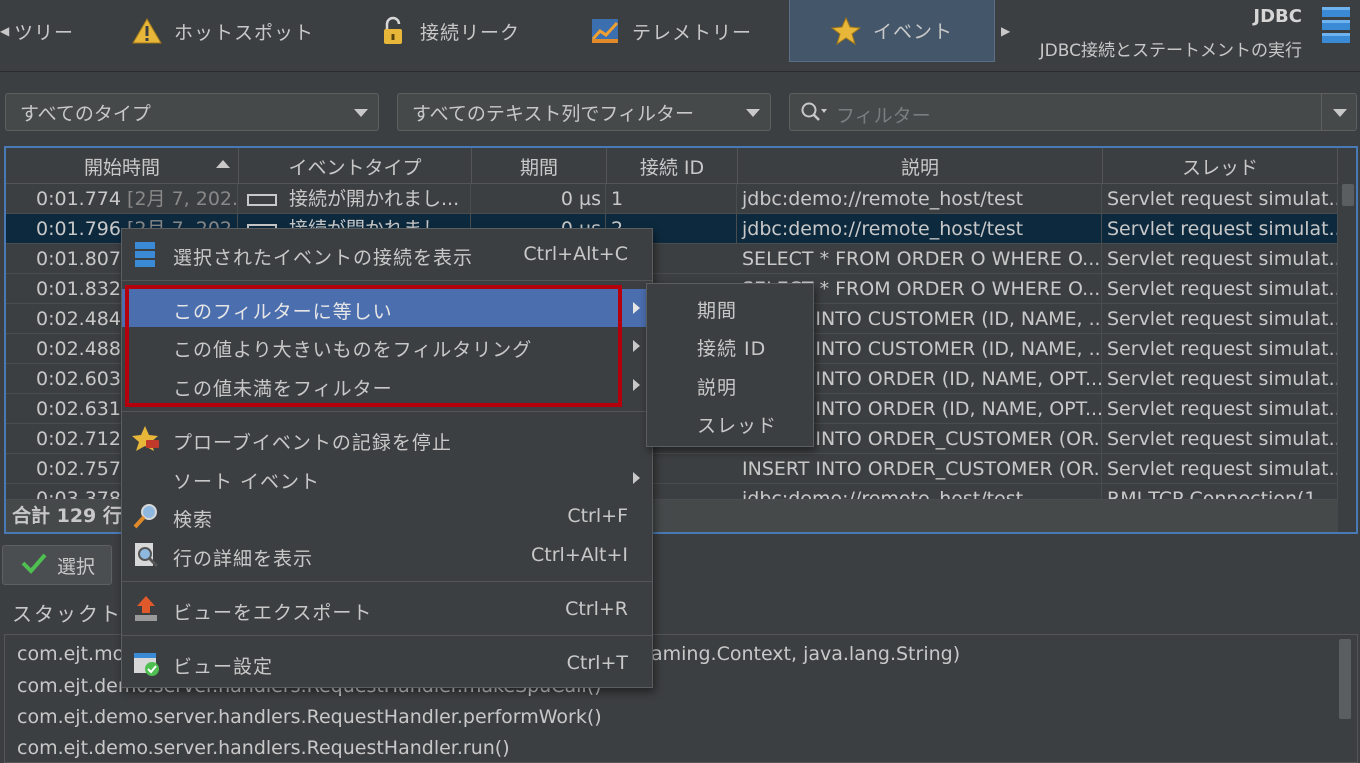 The image size is (1360, 763). I want to click on menu-filter-greater: この値より大きいものをフィルタリング, so click(387, 346).